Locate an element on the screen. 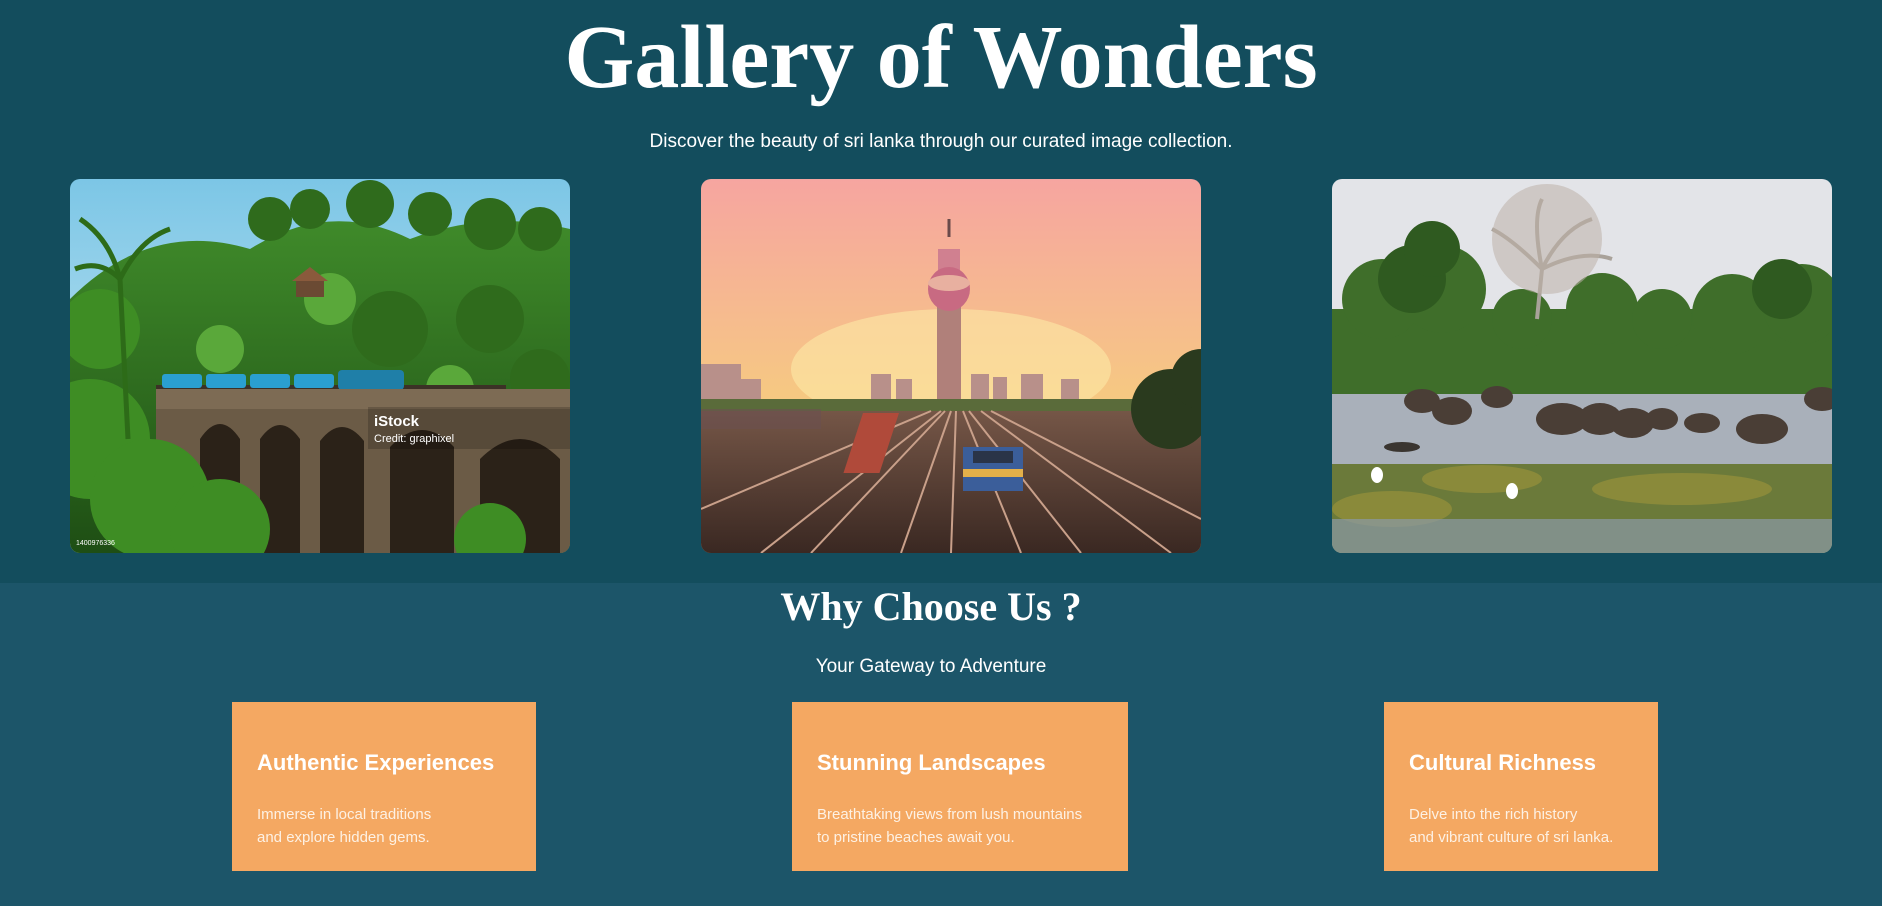  feature-card-line: Delve into the rich history is located at coordinates (1493, 814).